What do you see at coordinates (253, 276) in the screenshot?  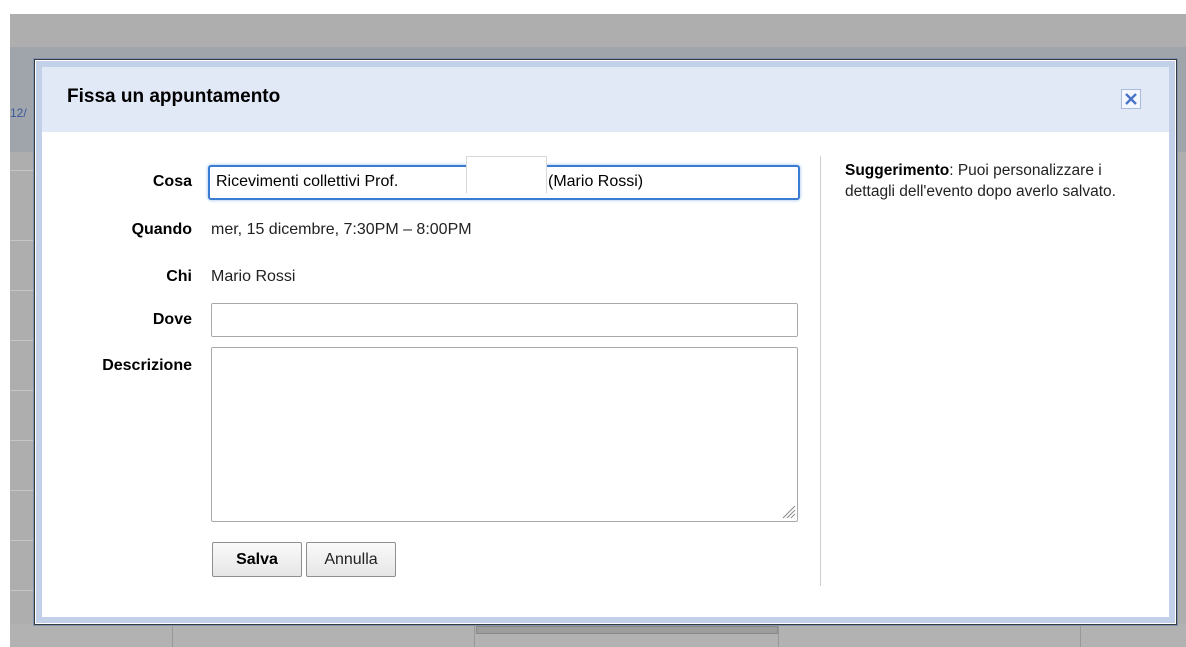 I see `who-value: Mario Rossi` at bounding box center [253, 276].